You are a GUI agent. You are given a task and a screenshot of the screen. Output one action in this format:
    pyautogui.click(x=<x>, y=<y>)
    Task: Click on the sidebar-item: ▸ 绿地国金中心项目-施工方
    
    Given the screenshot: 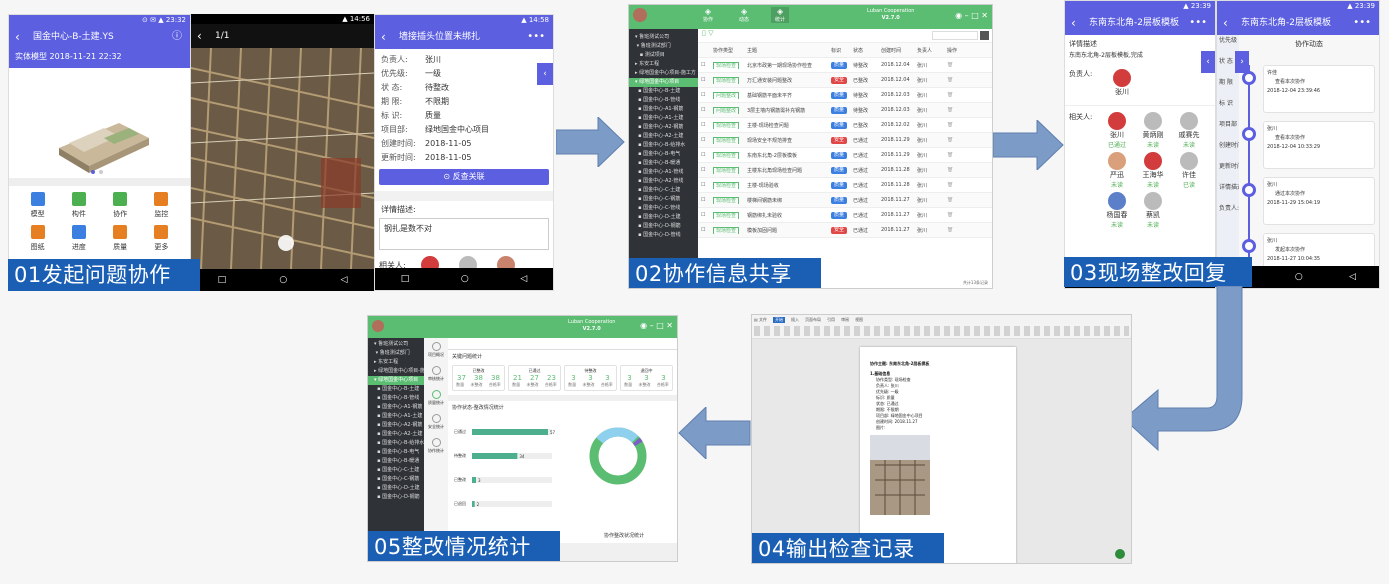 What is the action you would take?
    pyautogui.click(x=396, y=371)
    